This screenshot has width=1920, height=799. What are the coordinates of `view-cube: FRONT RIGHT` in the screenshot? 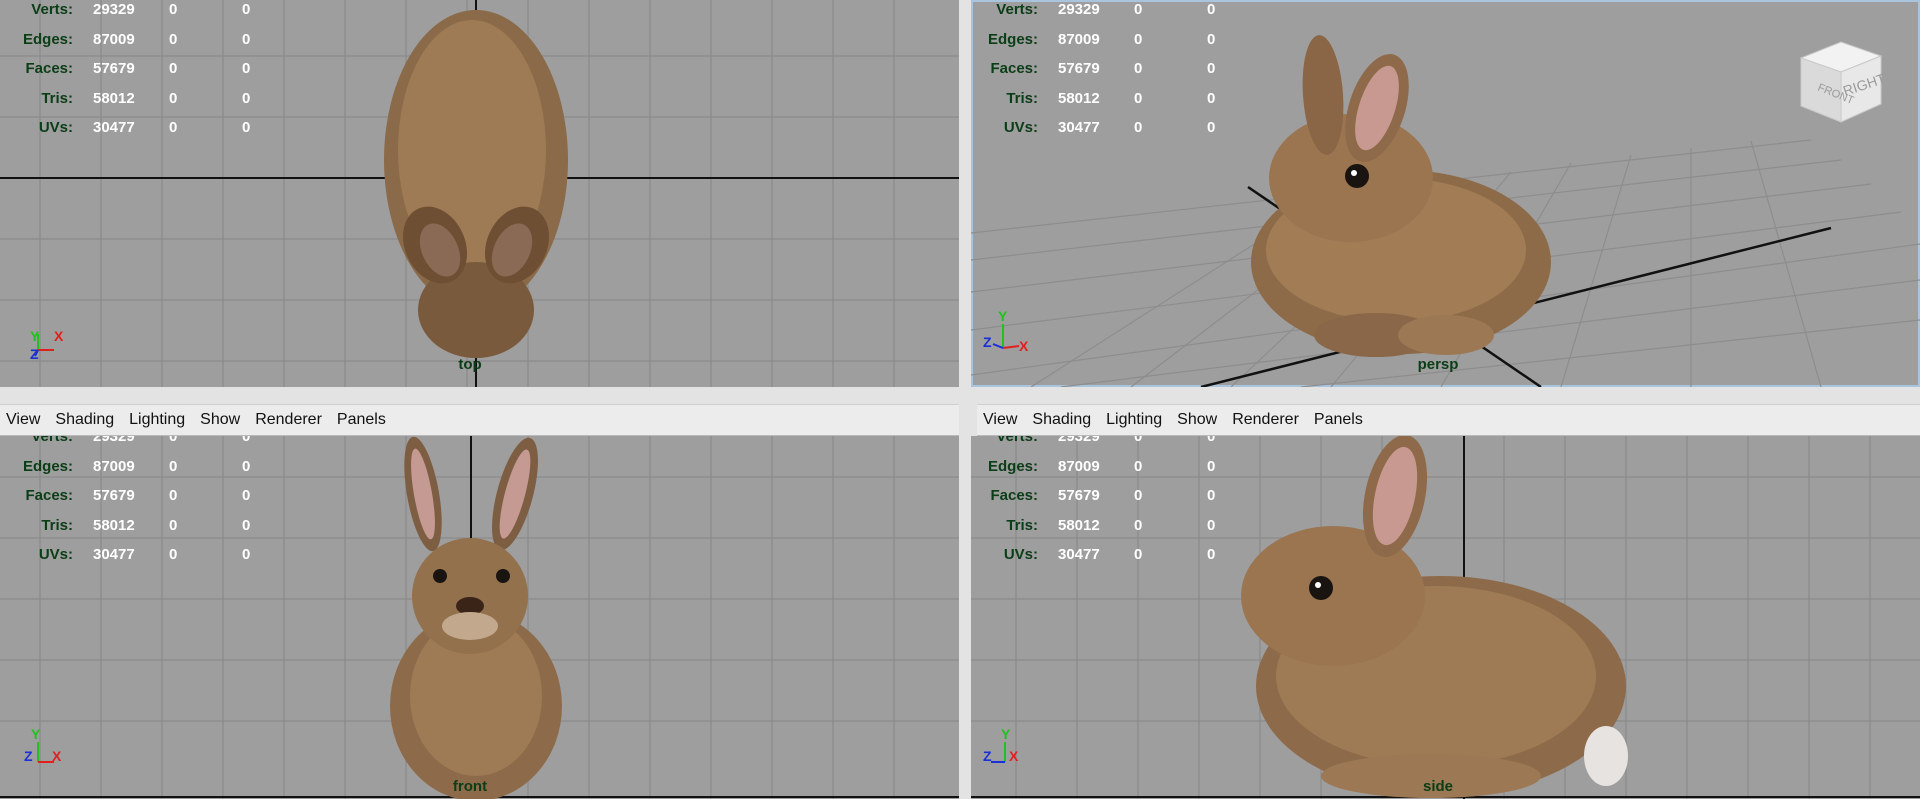 It's located at (1841, 85).